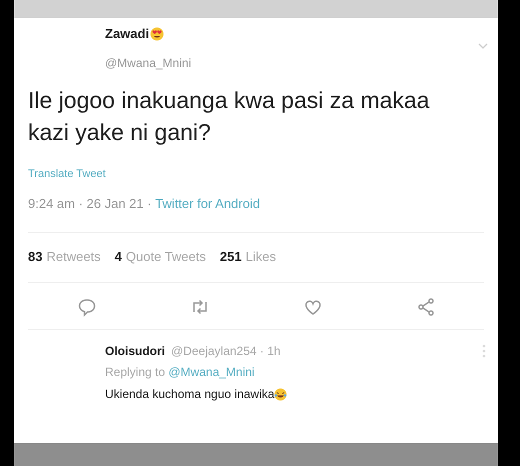 The width and height of the screenshot is (520, 466). What do you see at coordinates (166, 256) in the screenshot?
I see `stat-label: Quote Tweets` at bounding box center [166, 256].